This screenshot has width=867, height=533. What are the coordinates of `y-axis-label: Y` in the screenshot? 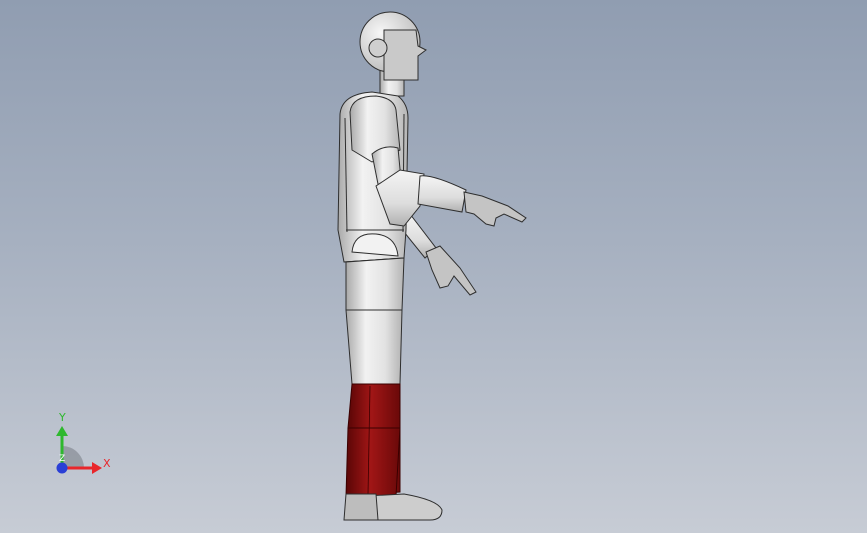 It's located at (62, 417).